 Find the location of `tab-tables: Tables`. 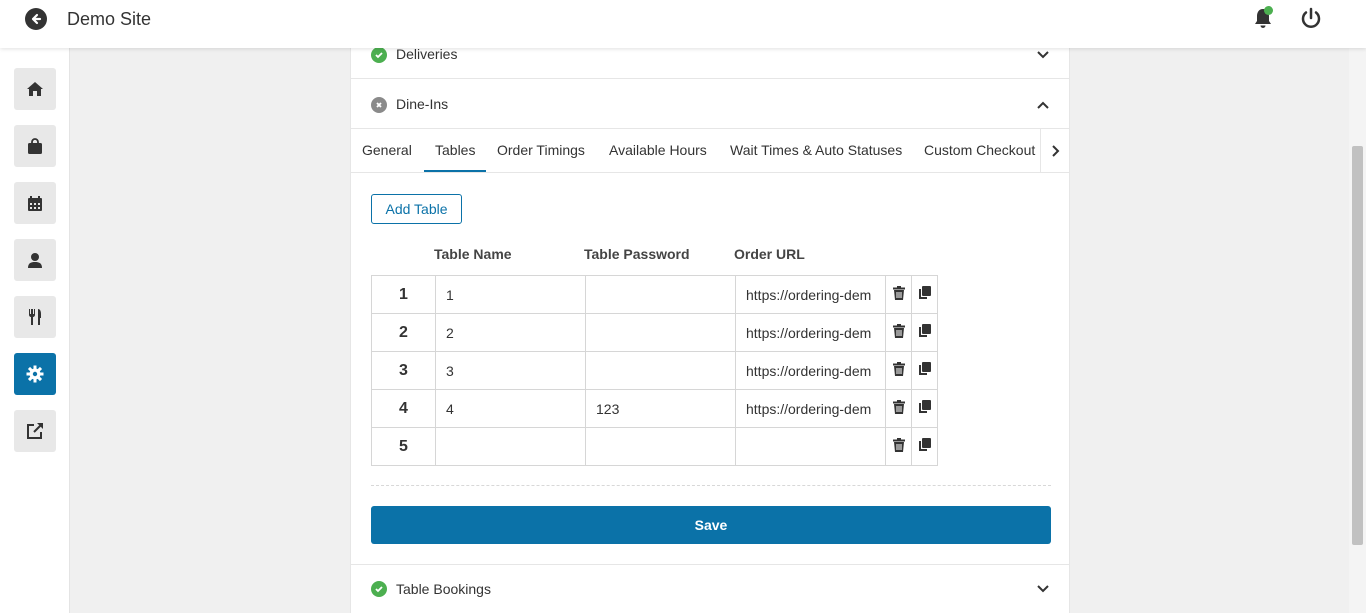

tab-tables: Tables is located at coordinates (455, 150).